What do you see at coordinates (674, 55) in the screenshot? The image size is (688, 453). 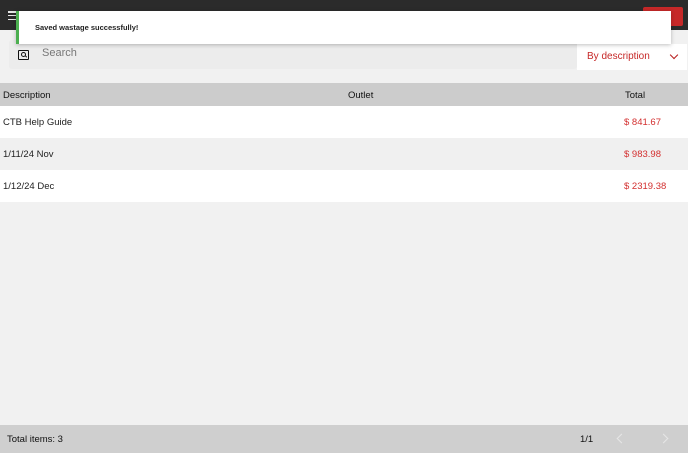 I see `chevron-down-icon` at bounding box center [674, 55].